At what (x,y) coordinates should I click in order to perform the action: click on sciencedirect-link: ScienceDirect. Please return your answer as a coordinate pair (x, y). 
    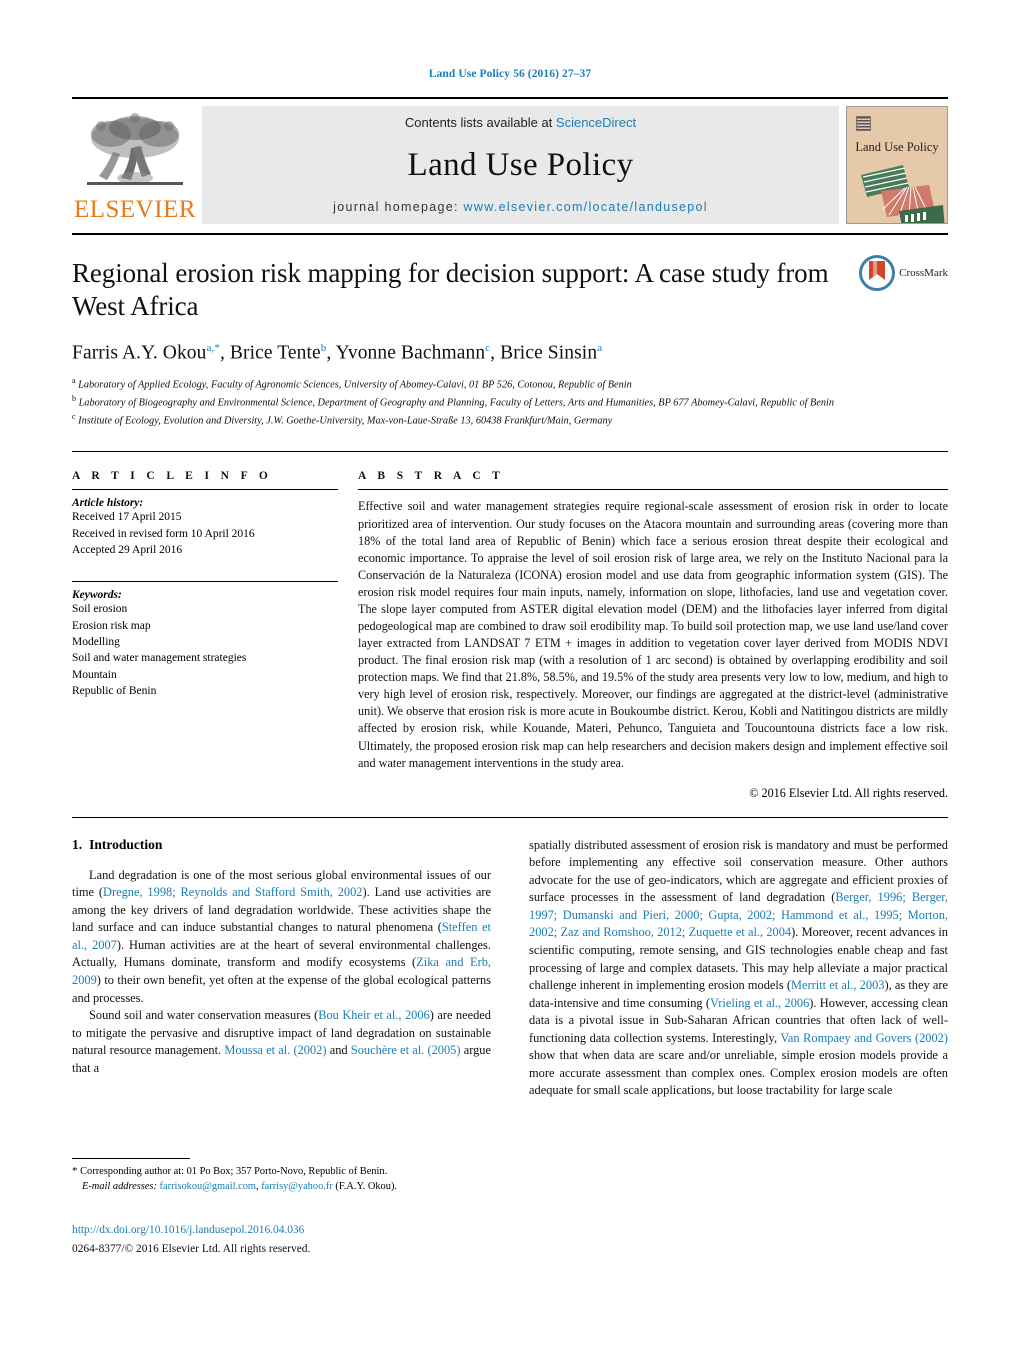
    Looking at the image, I should click on (596, 122).